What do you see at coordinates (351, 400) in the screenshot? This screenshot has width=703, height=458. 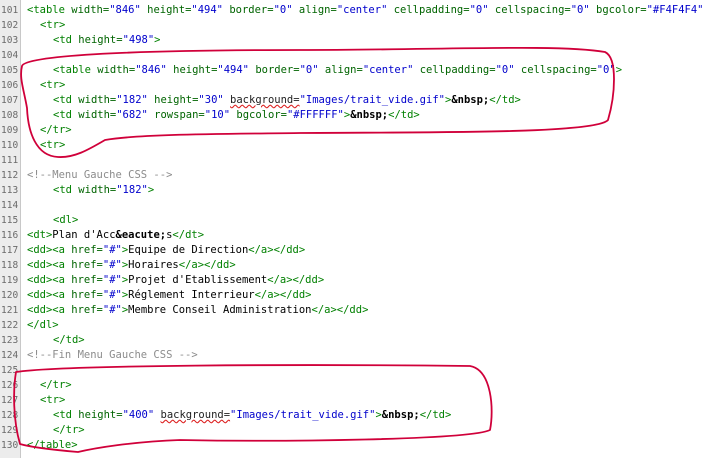 I see `code-line: 127 <tr>` at bounding box center [351, 400].